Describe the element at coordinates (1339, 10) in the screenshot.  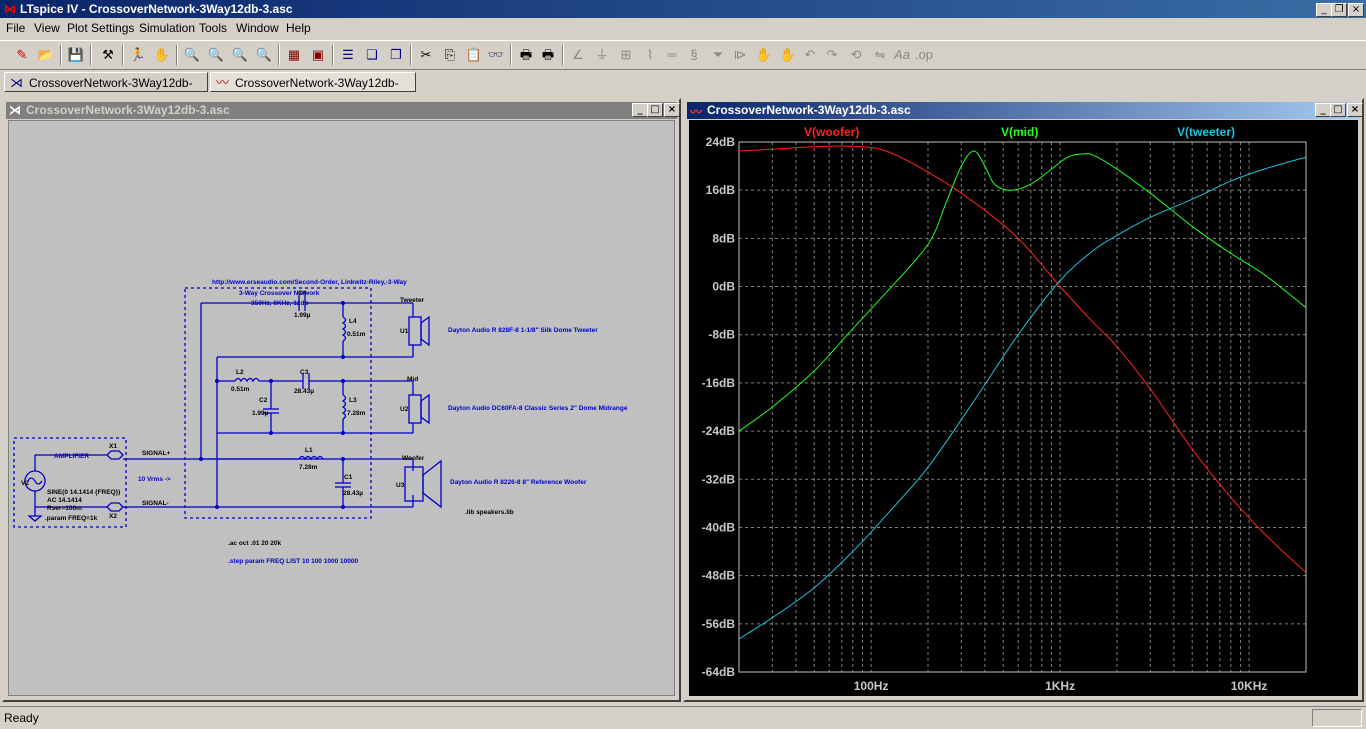
I see `restore-icon: ❐` at that location.